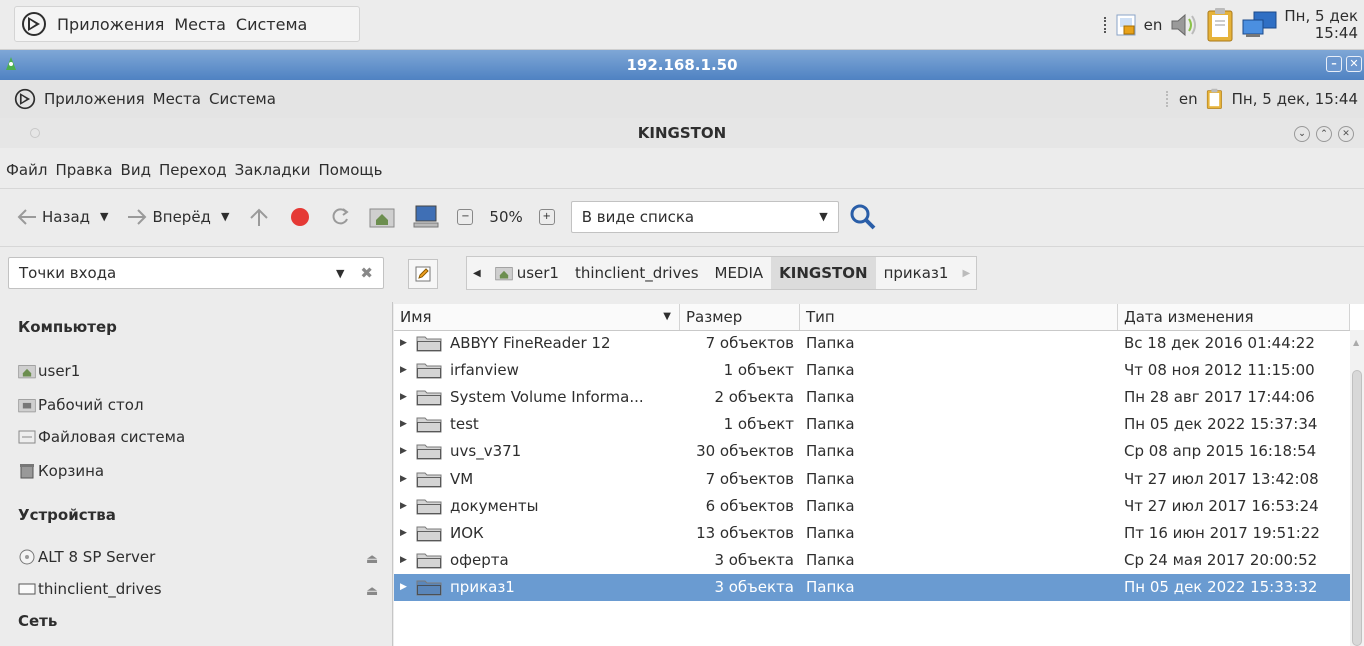 The height and width of the screenshot is (646, 1364). Describe the element at coordinates (177, 99) in the screenshot. I see `remote-menu-places: Места` at that location.